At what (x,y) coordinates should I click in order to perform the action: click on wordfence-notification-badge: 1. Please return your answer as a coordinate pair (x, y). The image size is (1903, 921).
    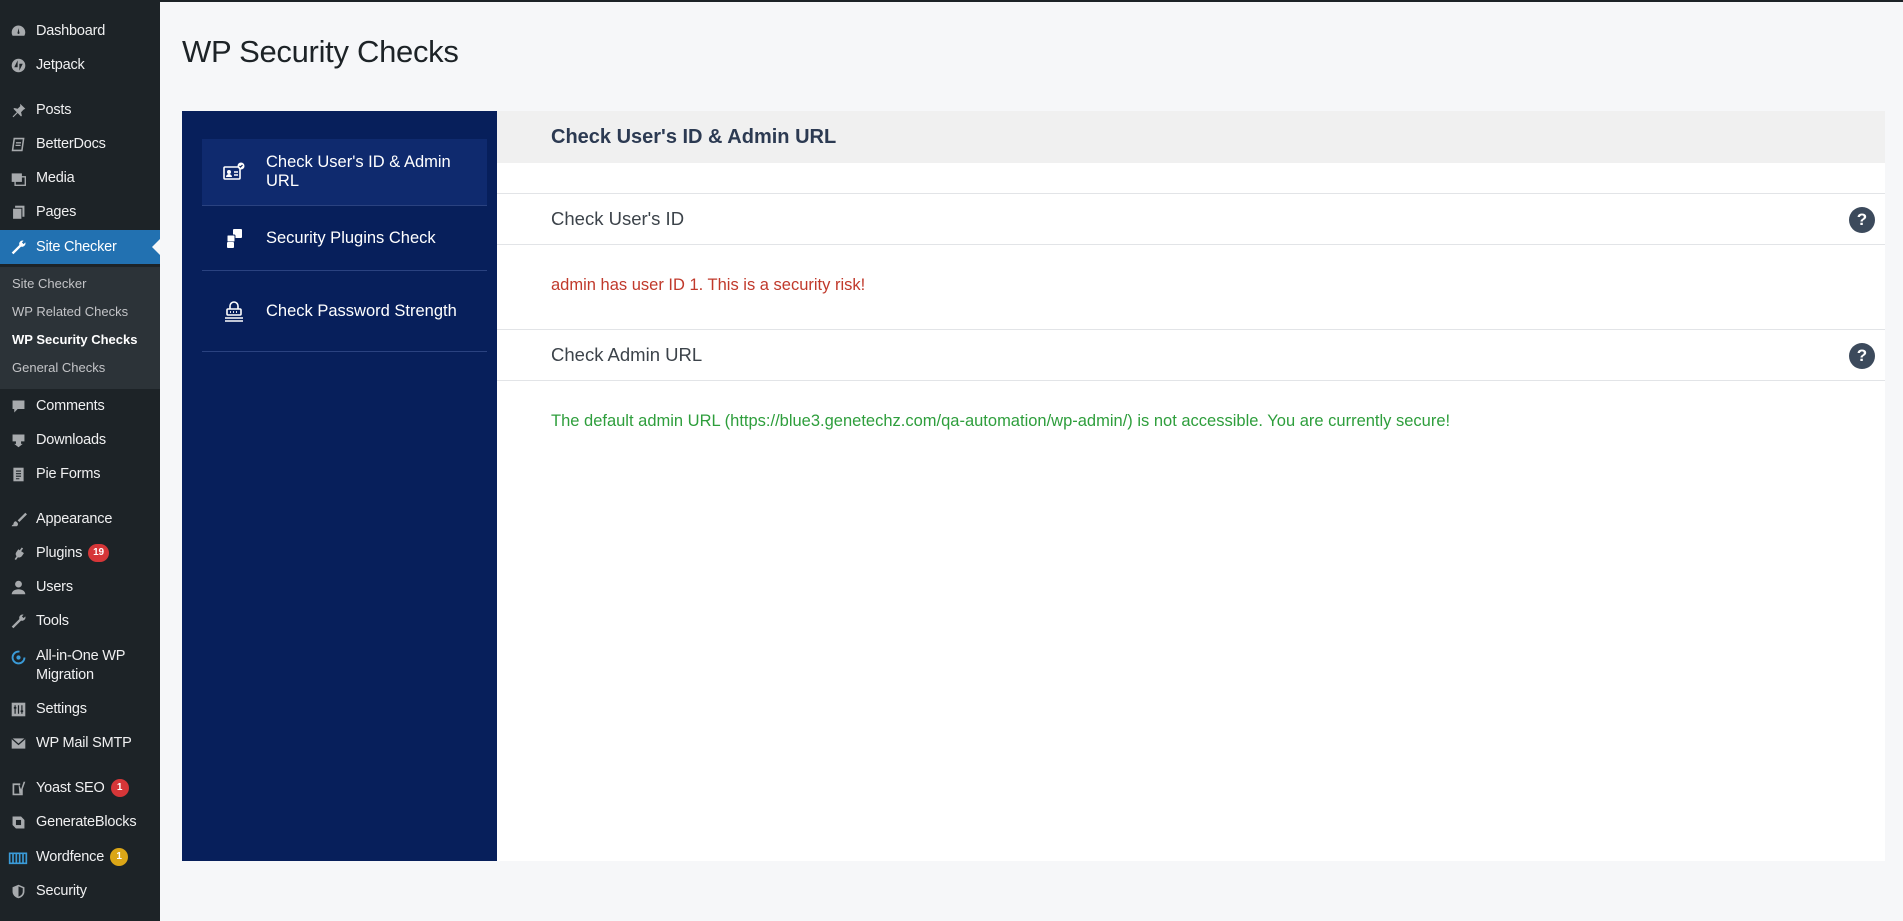
    Looking at the image, I should click on (119, 857).